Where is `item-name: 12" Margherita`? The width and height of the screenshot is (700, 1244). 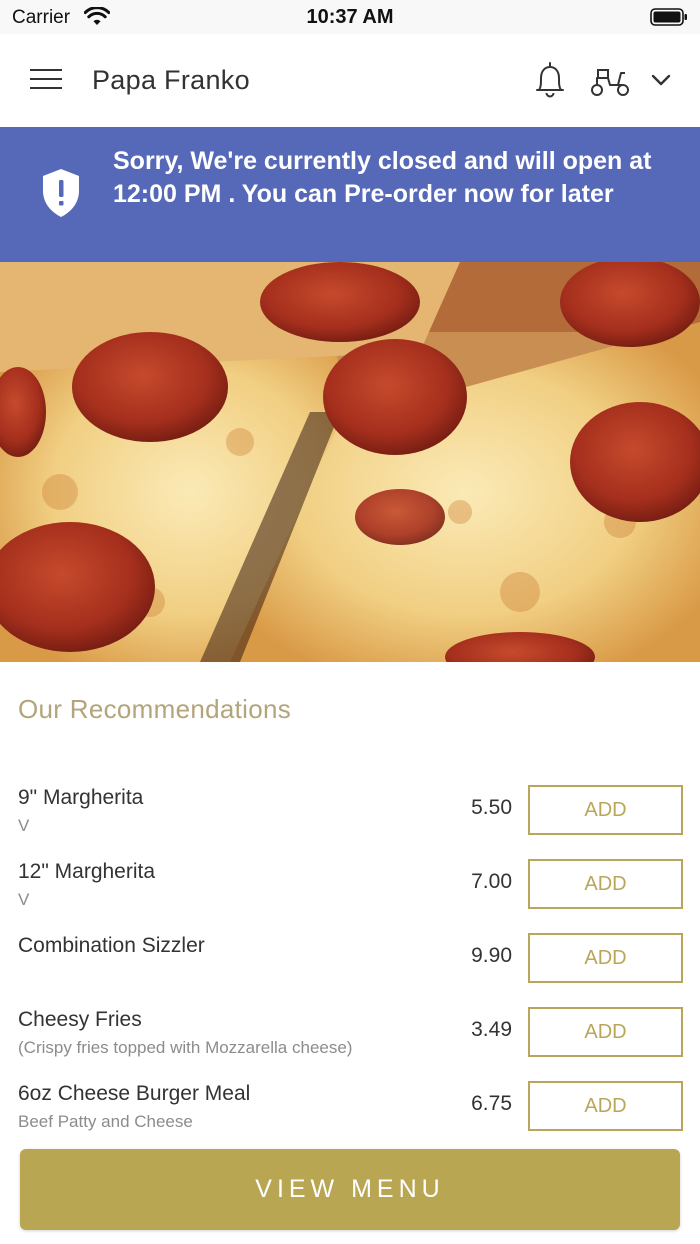 item-name: 12" Margherita is located at coordinates (87, 871).